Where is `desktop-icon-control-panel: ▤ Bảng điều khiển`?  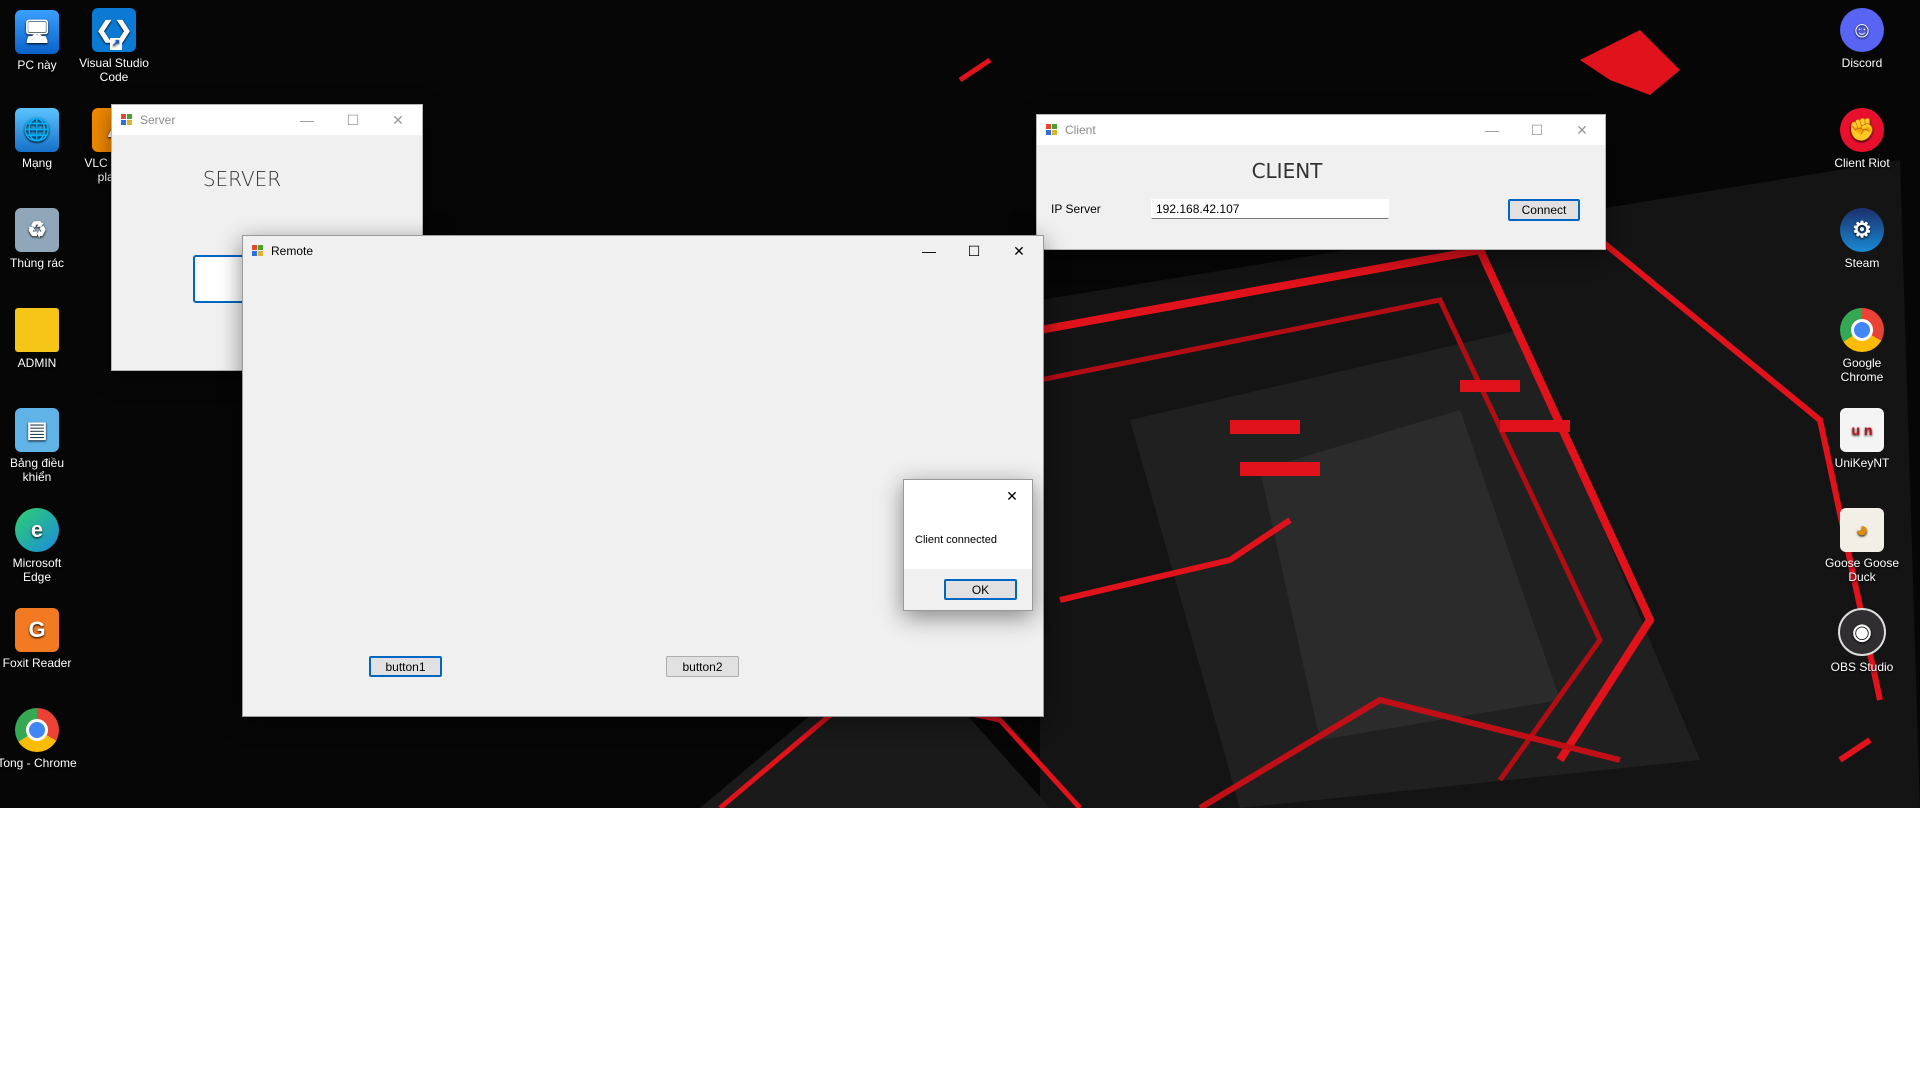 desktop-icon-control-panel: ▤ Bảng điều khiển is located at coordinates (38, 446).